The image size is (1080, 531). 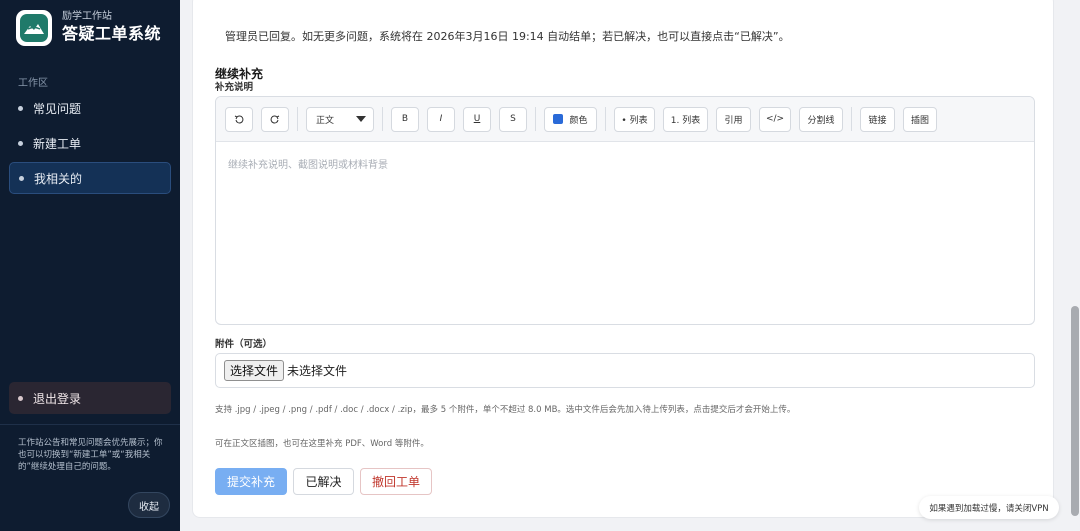 I want to click on logout-button: 退出登录, so click(x=90, y=398).